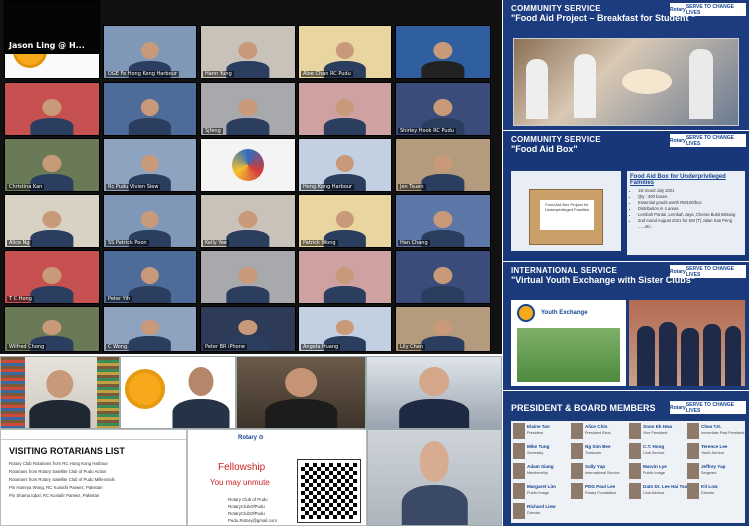  What do you see at coordinates (443, 109) in the screenshot?
I see `participant-tile: Shirley Hook RC Pudu` at bounding box center [443, 109].